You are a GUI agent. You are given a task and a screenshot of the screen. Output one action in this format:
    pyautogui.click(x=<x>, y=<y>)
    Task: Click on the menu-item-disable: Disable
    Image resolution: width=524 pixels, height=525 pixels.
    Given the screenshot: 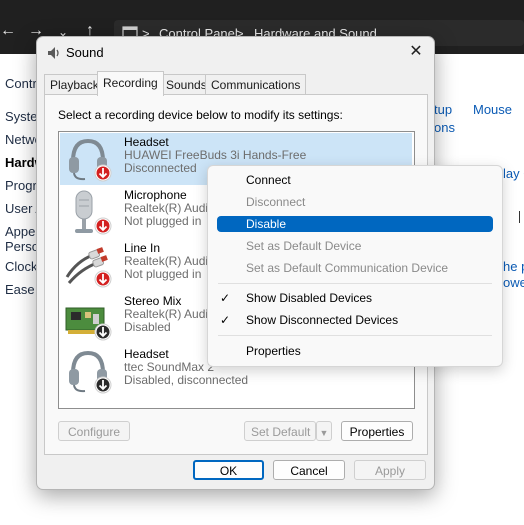 What is the action you would take?
    pyautogui.click(x=355, y=224)
    